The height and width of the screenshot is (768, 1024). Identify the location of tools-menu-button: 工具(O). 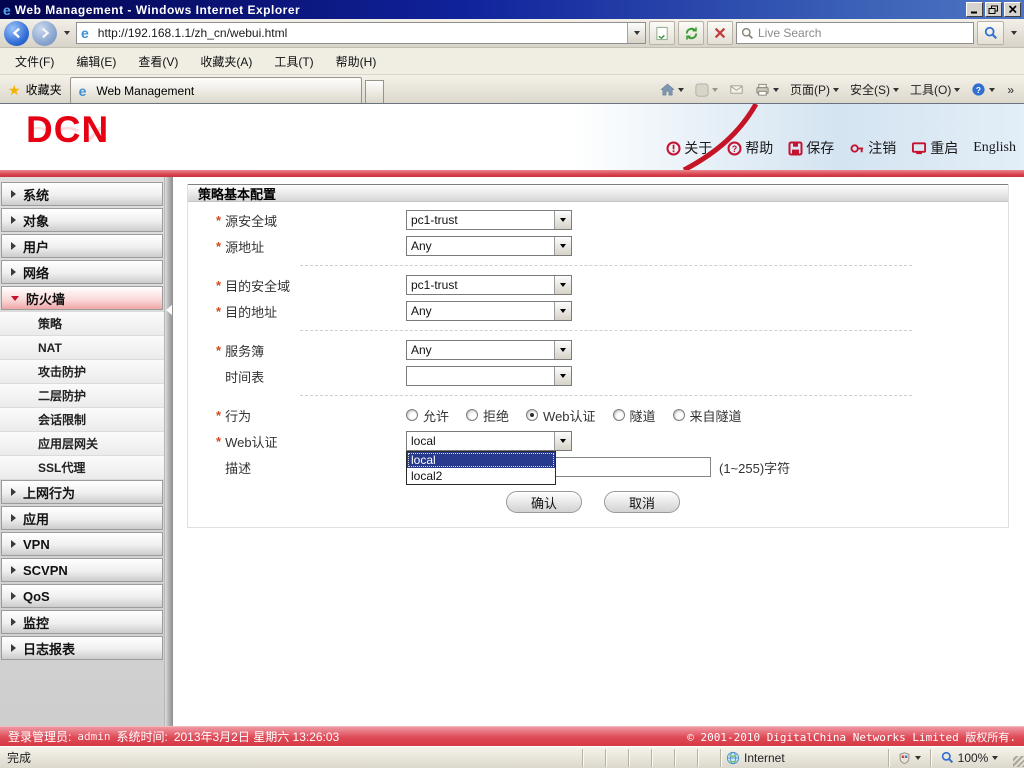
(935, 89).